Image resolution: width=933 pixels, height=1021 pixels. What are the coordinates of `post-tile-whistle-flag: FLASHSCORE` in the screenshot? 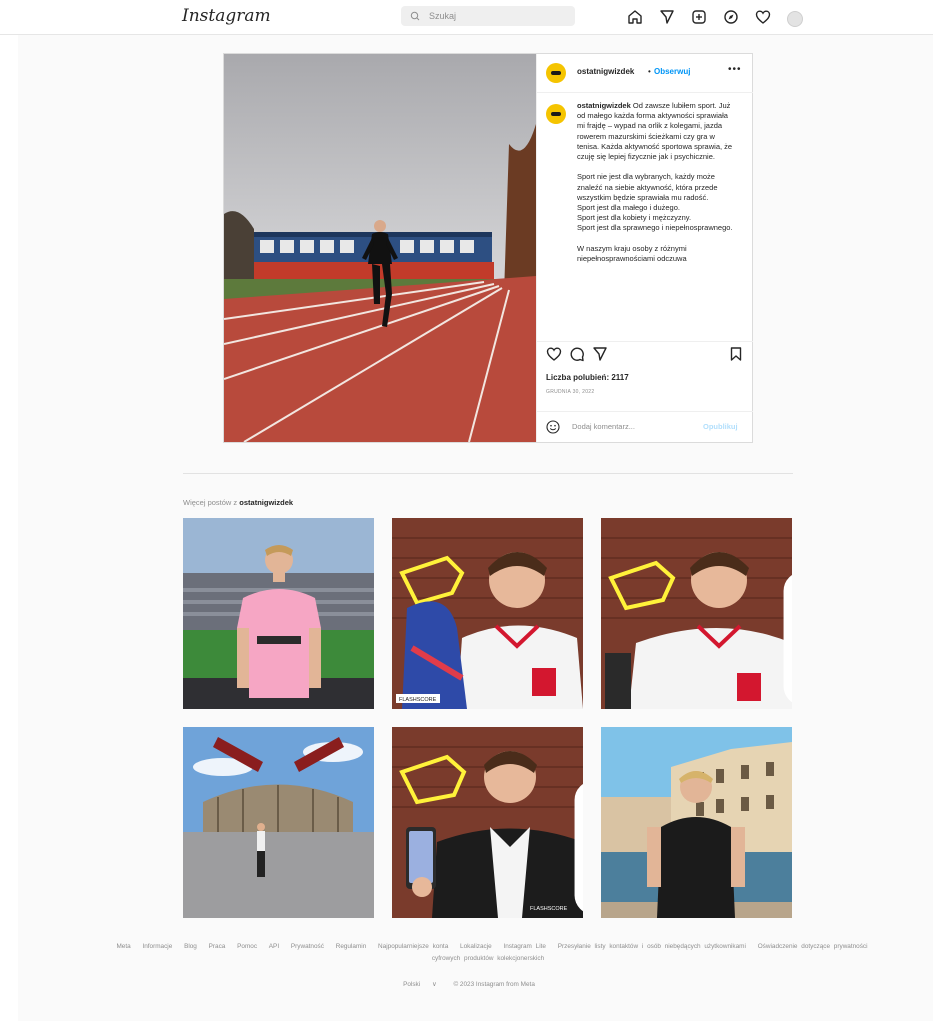 It's located at (487, 613).